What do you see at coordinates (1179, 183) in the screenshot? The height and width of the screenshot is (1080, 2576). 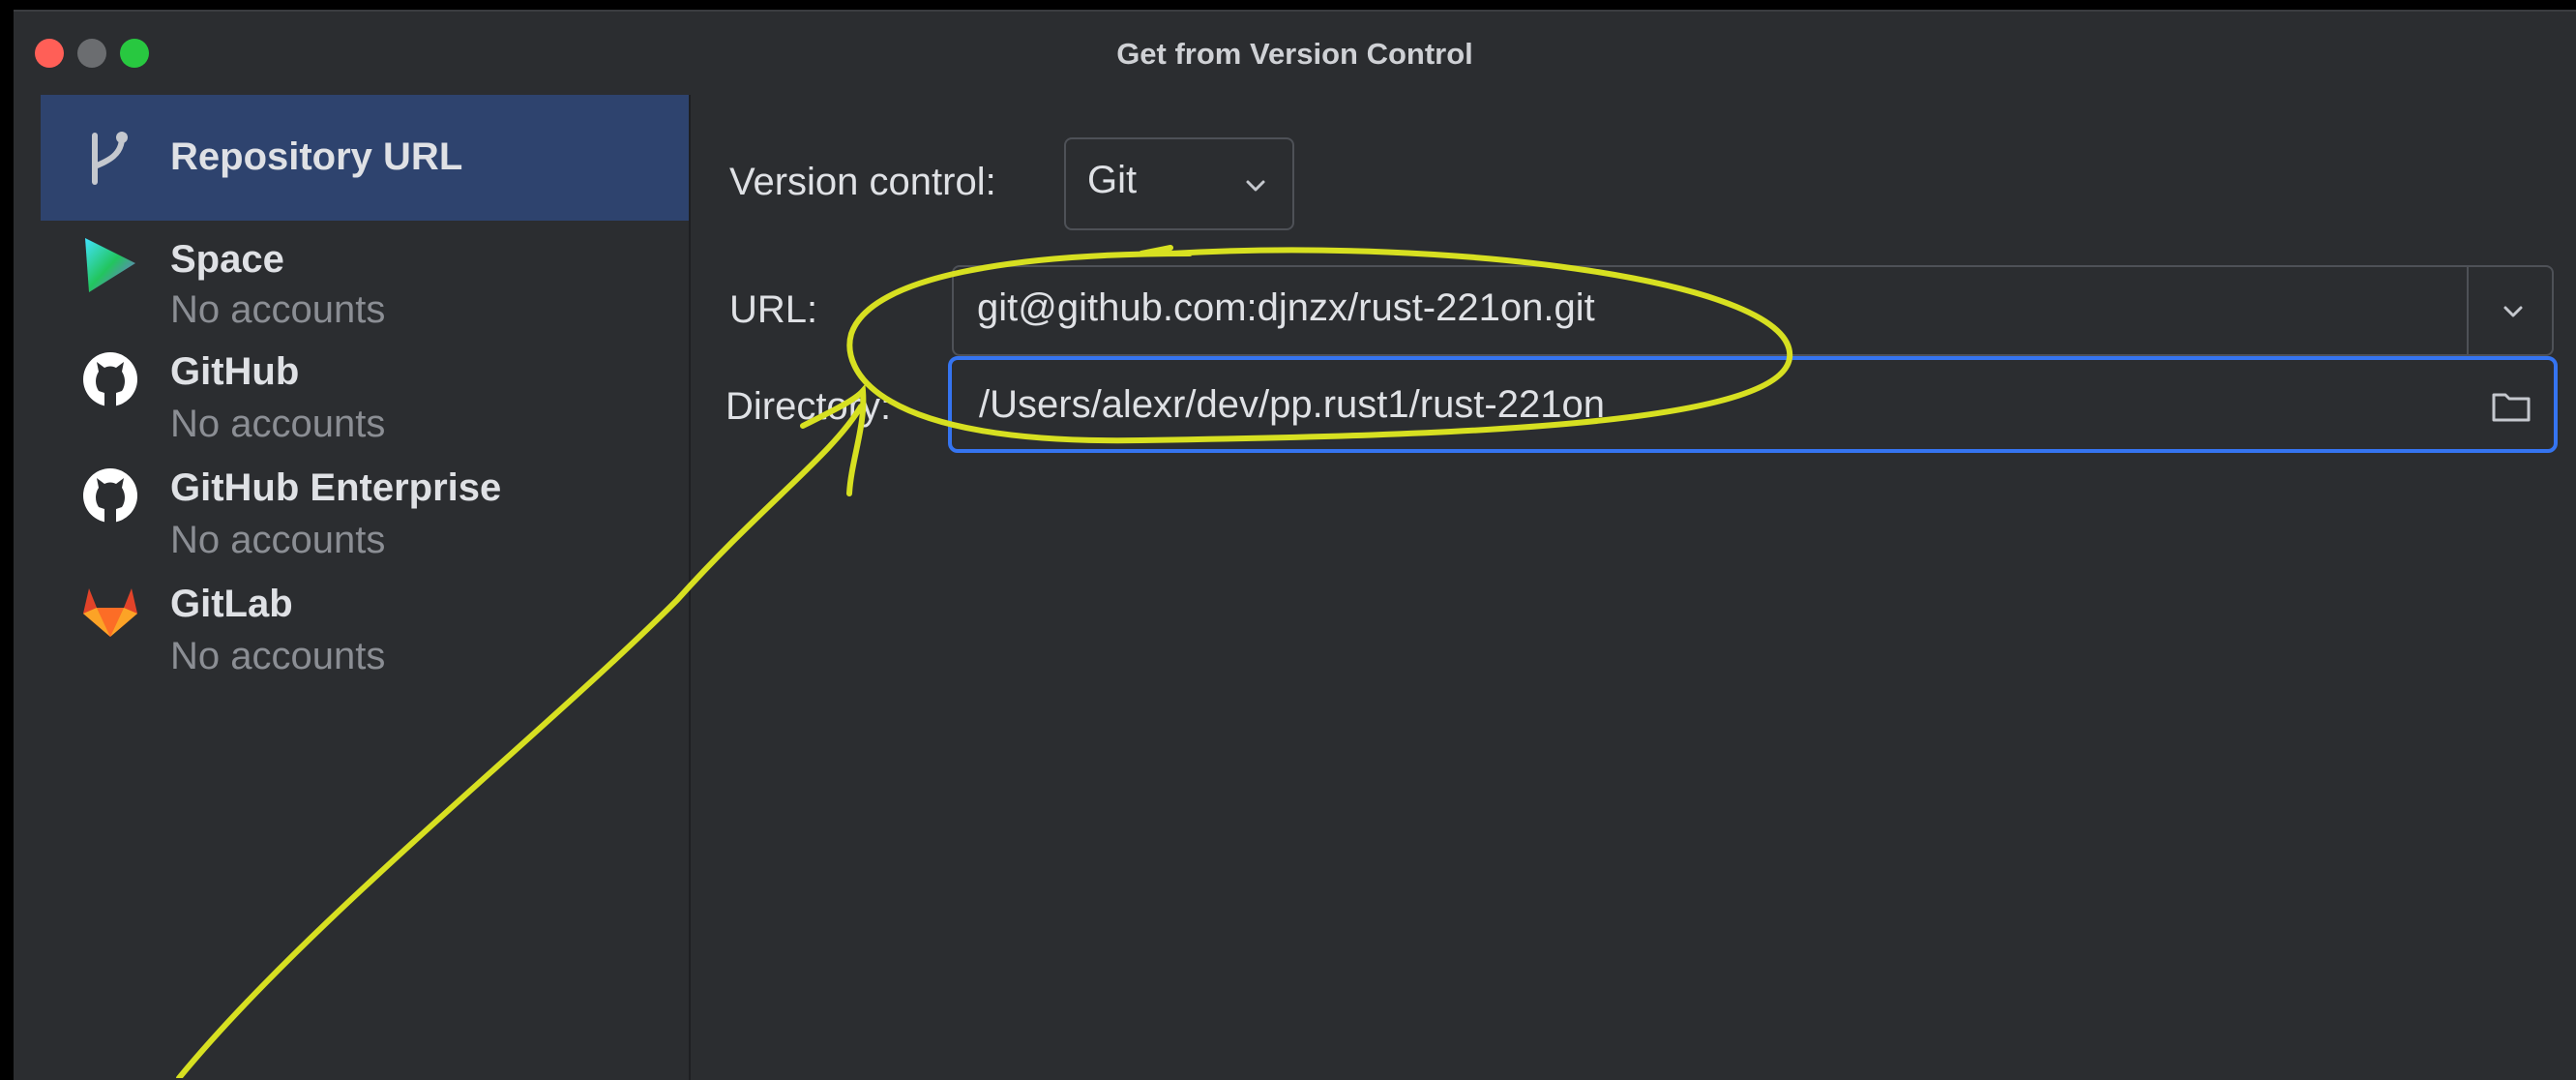 I see `version-control-select: Git` at bounding box center [1179, 183].